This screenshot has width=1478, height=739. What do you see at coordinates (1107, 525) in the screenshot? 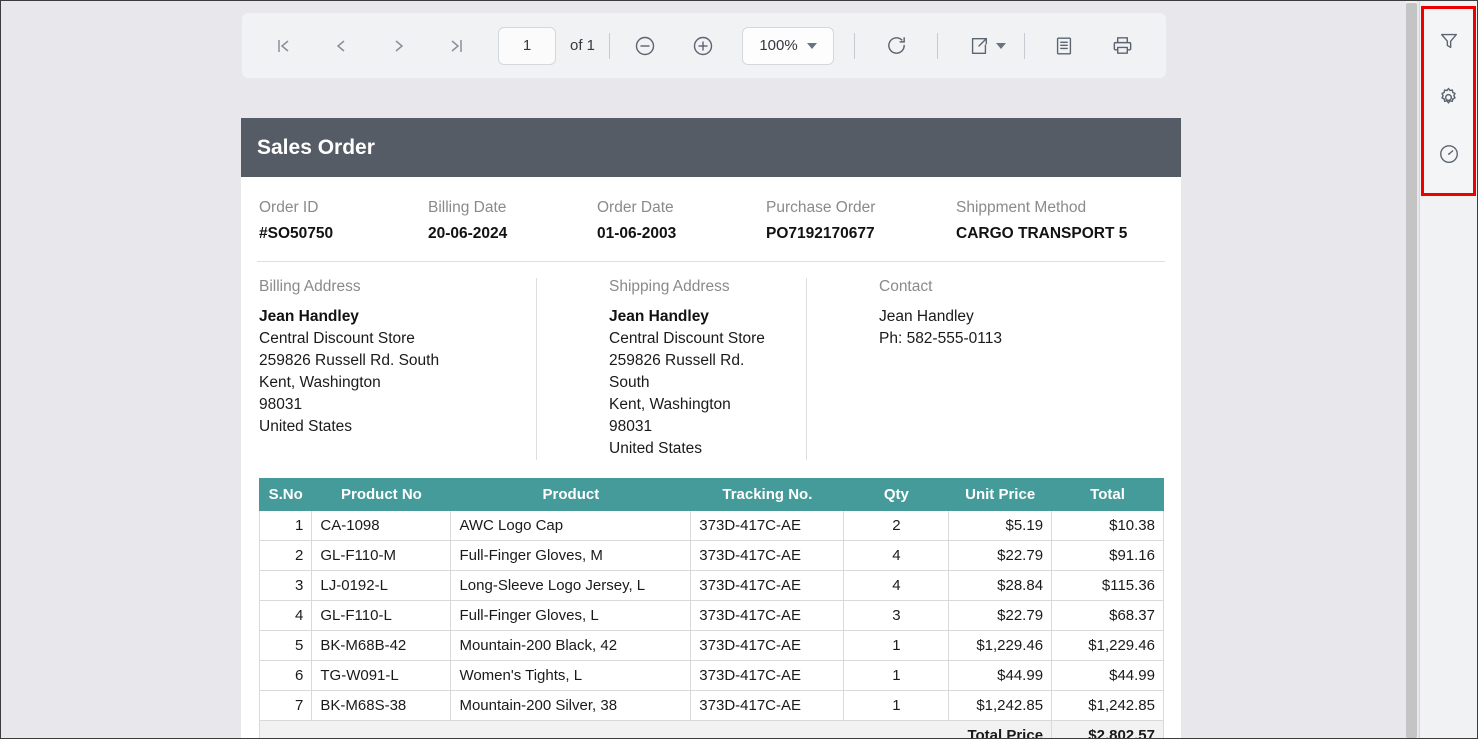
I see `cell-total: $10.38` at bounding box center [1107, 525].